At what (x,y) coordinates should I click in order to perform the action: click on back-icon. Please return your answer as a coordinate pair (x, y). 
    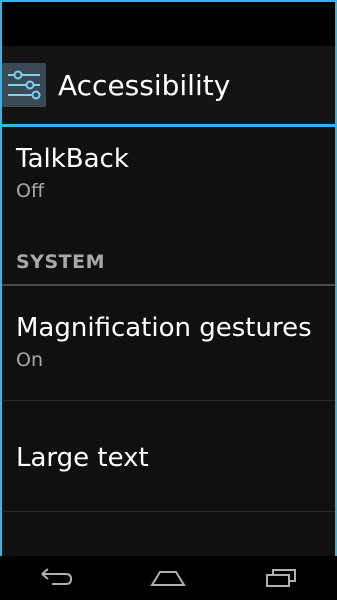
    Looking at the image, I should click on (56, 578).